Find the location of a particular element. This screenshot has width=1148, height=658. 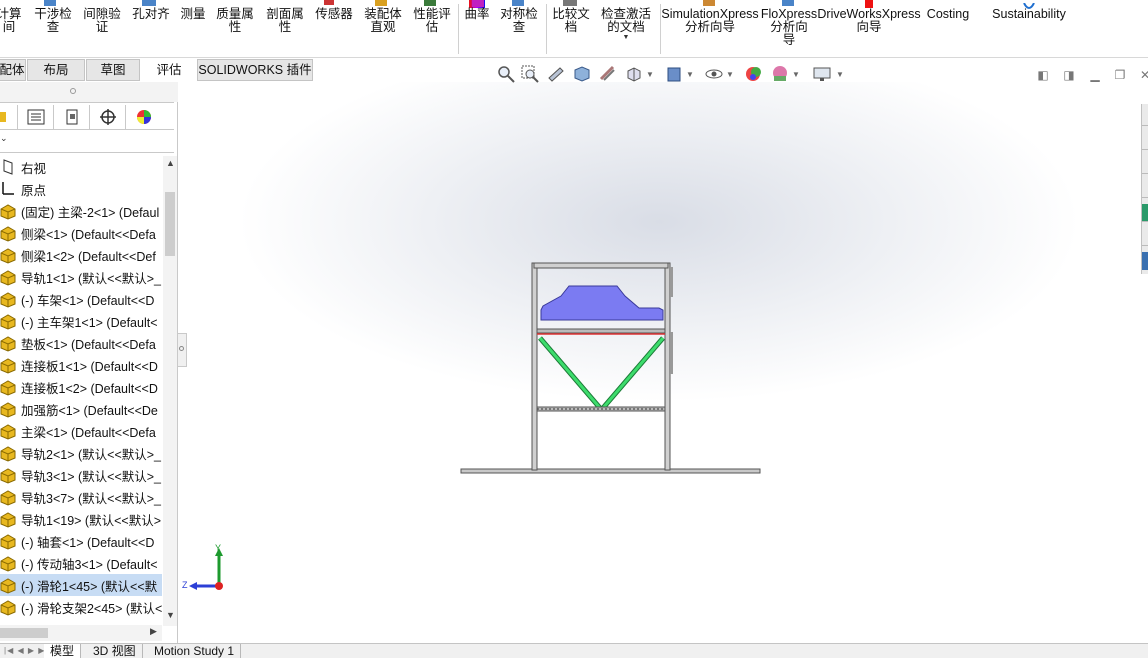

tree-item: 右视 is located at coordinates (81, 167).